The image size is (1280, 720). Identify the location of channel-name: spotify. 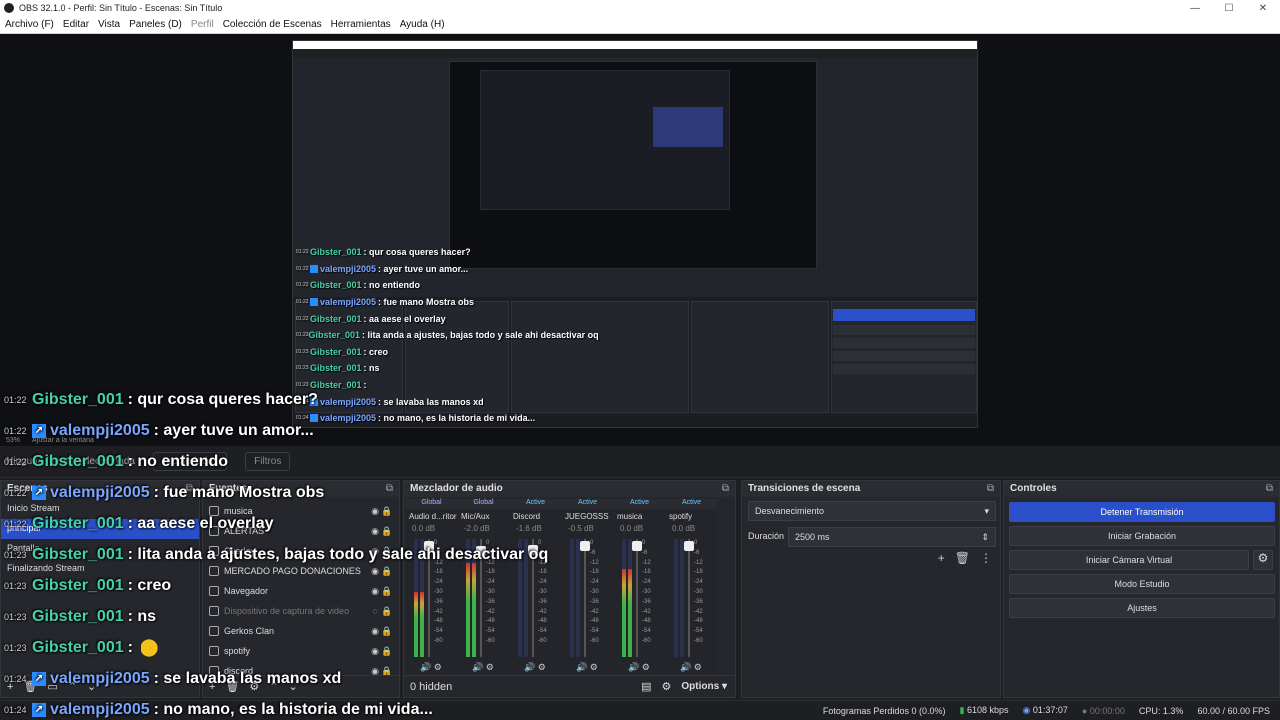
(691, 516).